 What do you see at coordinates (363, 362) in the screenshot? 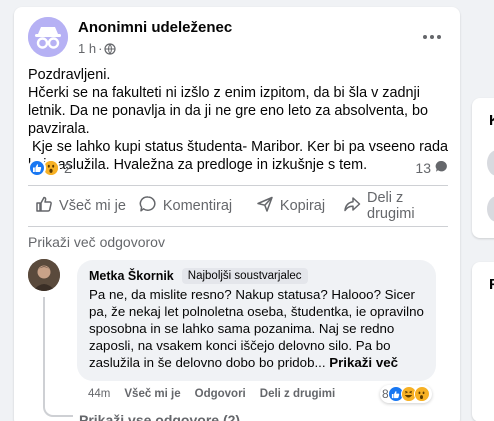
I see `see-more-link: Prikaži več` at bounding box center [363, 362].